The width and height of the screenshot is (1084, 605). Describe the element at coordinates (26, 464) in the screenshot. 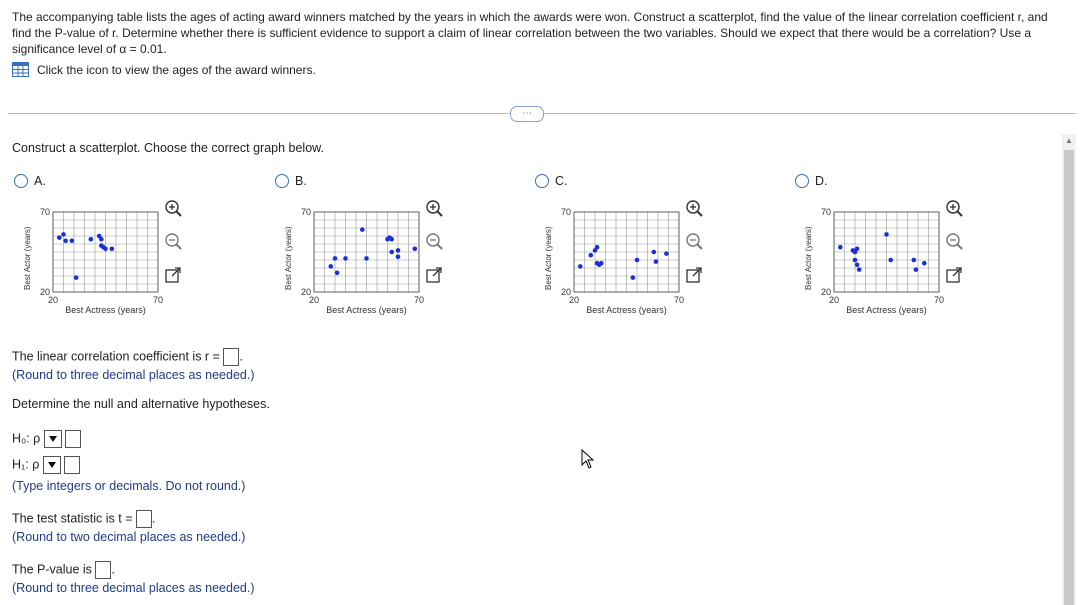

I see `h1-label: H₁: ρ` at that location.